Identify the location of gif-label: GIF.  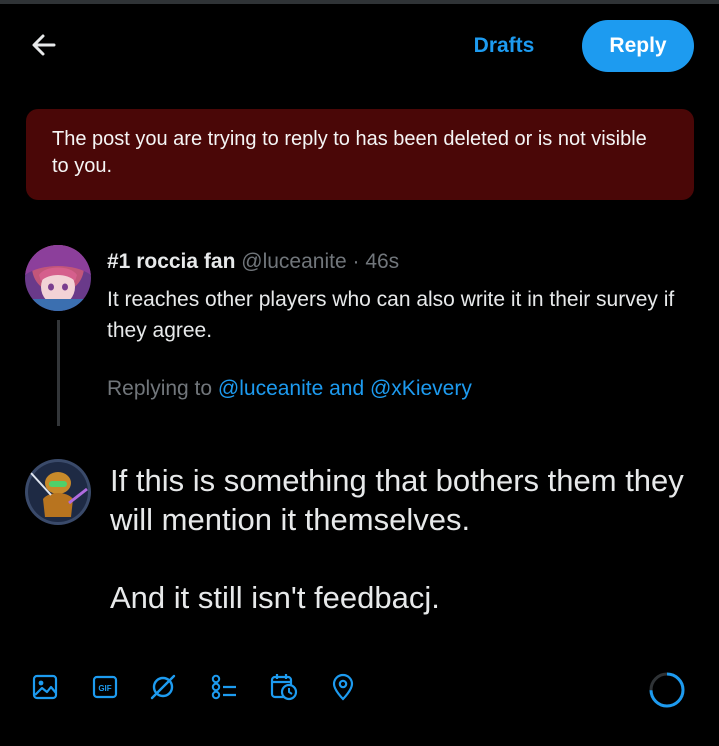
(104, 688).